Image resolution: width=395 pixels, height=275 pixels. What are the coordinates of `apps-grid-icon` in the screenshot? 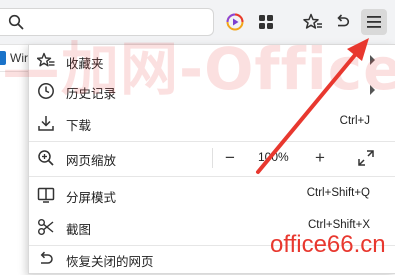 It's located at (266, 22).